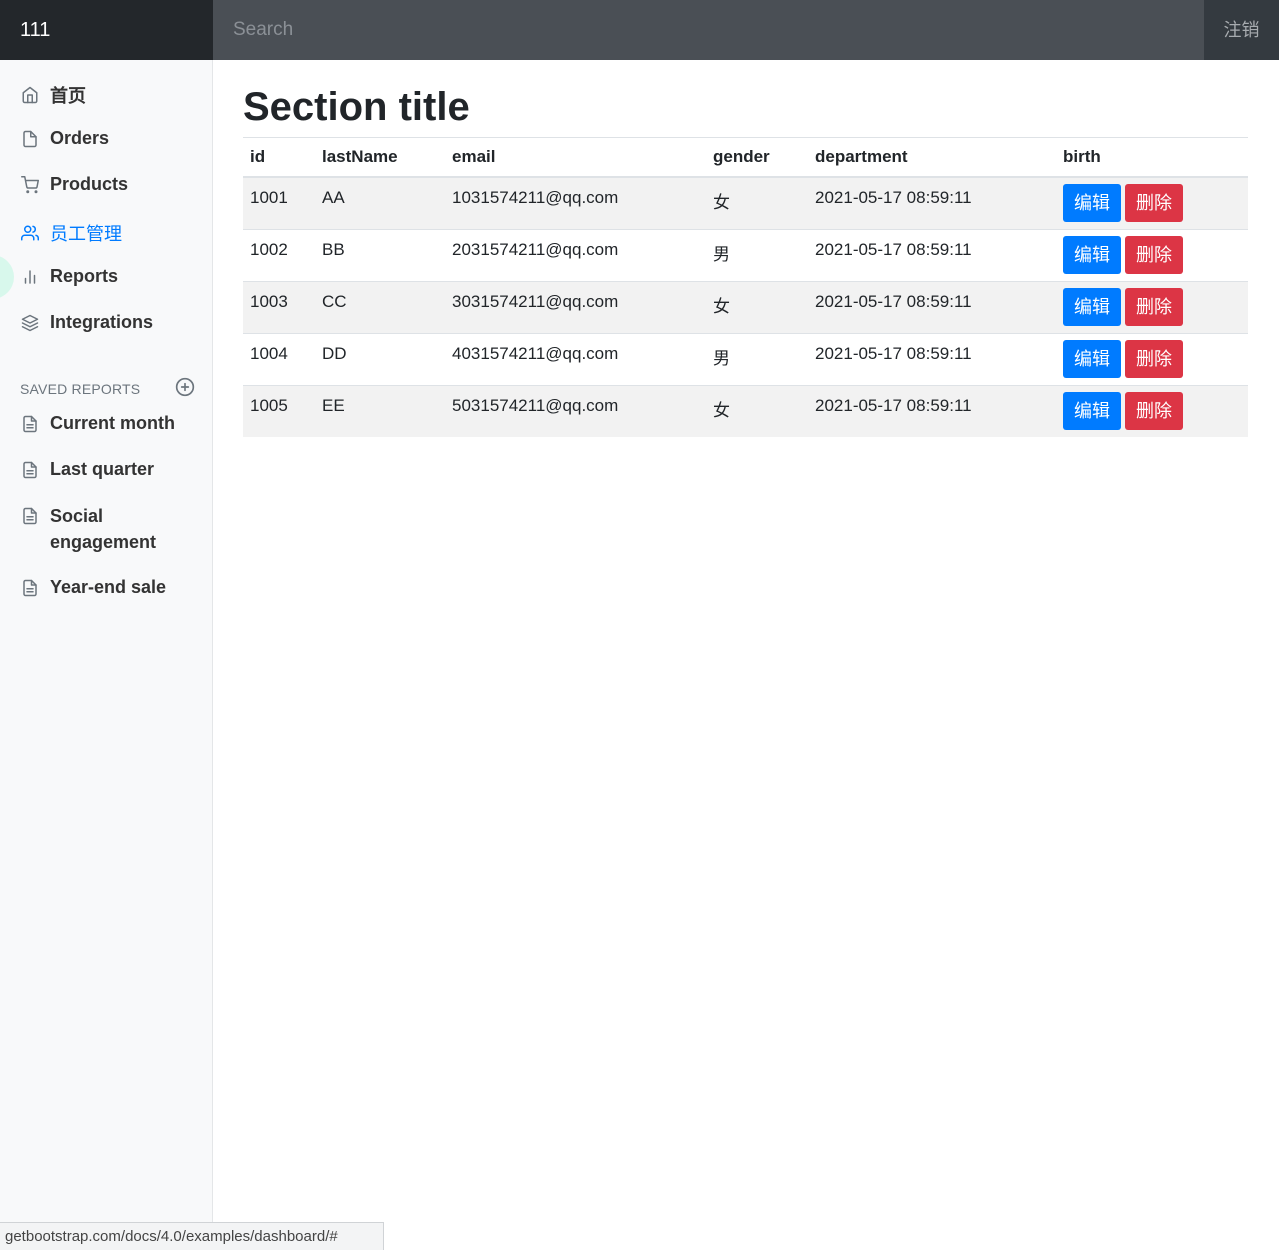 The height and width of the screenshot is (1250, 1279). What do you see at coordinates (106, 30) in the screenshot?
I see `brand-link: 111` at bounding box center [106, 30].